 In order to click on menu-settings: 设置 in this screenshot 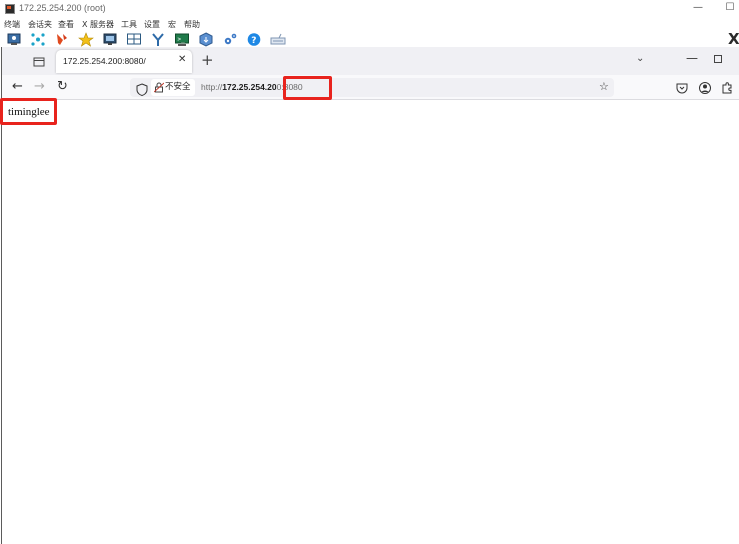, I will do `click(152, 24)`.